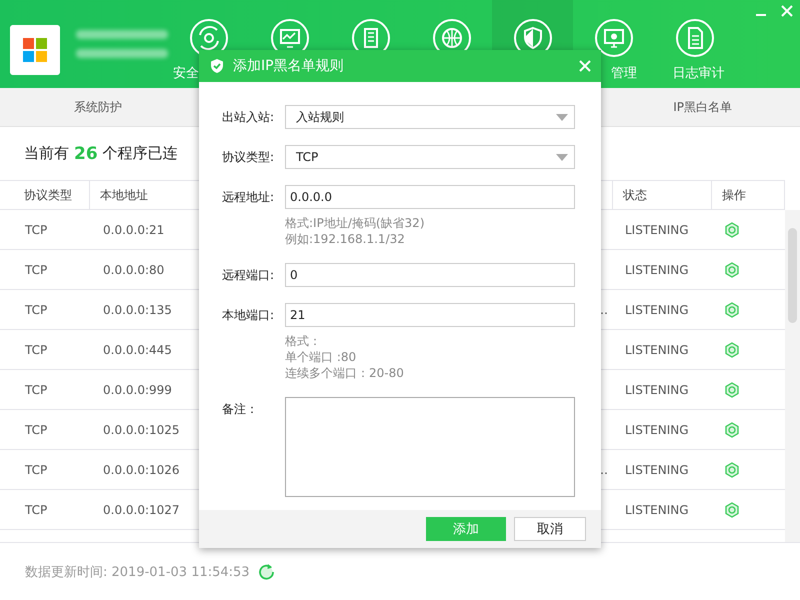 This screenshot has height=600, width=800. What do you see at coordinates (46, 153) in the screenshot?
I see `summary-text: 当前有` at bounding box center [46, 153].